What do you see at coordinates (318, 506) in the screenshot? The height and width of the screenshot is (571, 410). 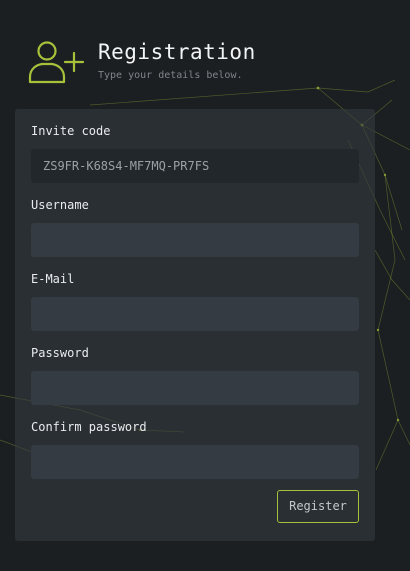 I see `register-button: Register` at bounding box center [318, 506].